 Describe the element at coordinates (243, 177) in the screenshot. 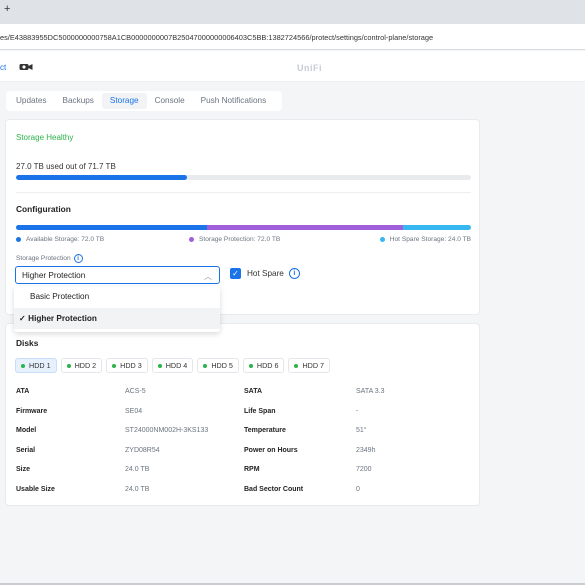

I see `storage-usage-bar` at that location.